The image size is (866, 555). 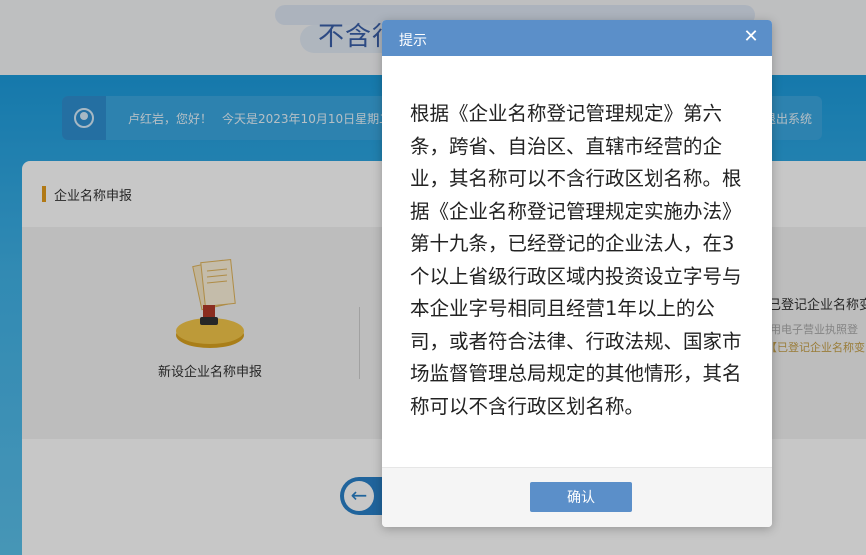 I want to click on dialog-footer: 确认, so click(x=577, y=497).